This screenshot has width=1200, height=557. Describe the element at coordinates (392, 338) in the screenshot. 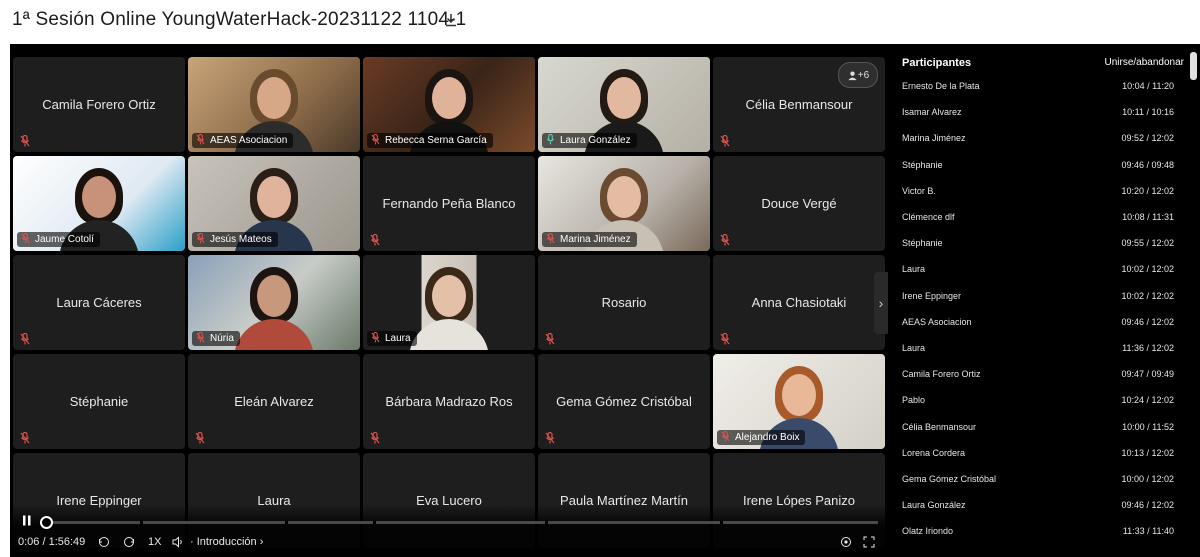

I see `participant-name-label: Laura` at that location.